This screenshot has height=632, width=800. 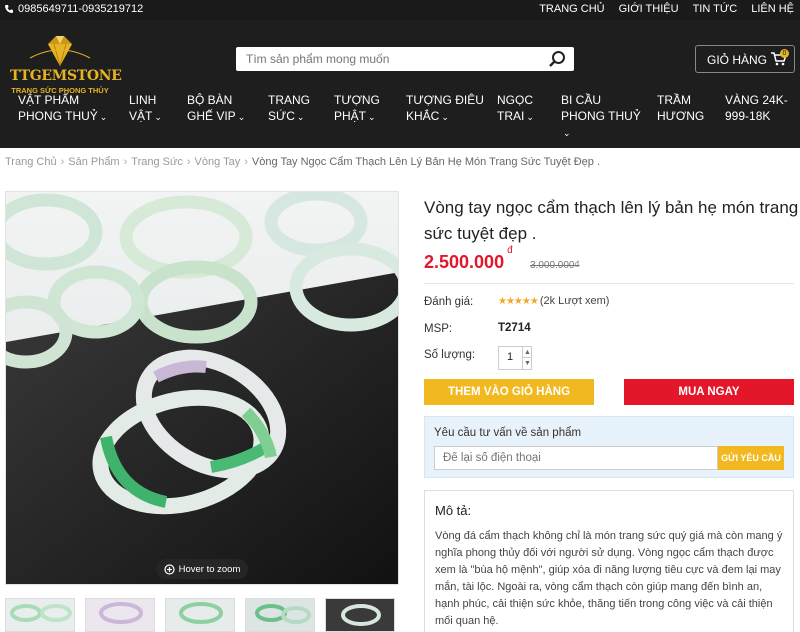 What do you see at coordinates (756, 108) in the screenshot?
I see `nav-item-vang: VÀNG 24K- 999-18K` at bounding box center [756, 108].